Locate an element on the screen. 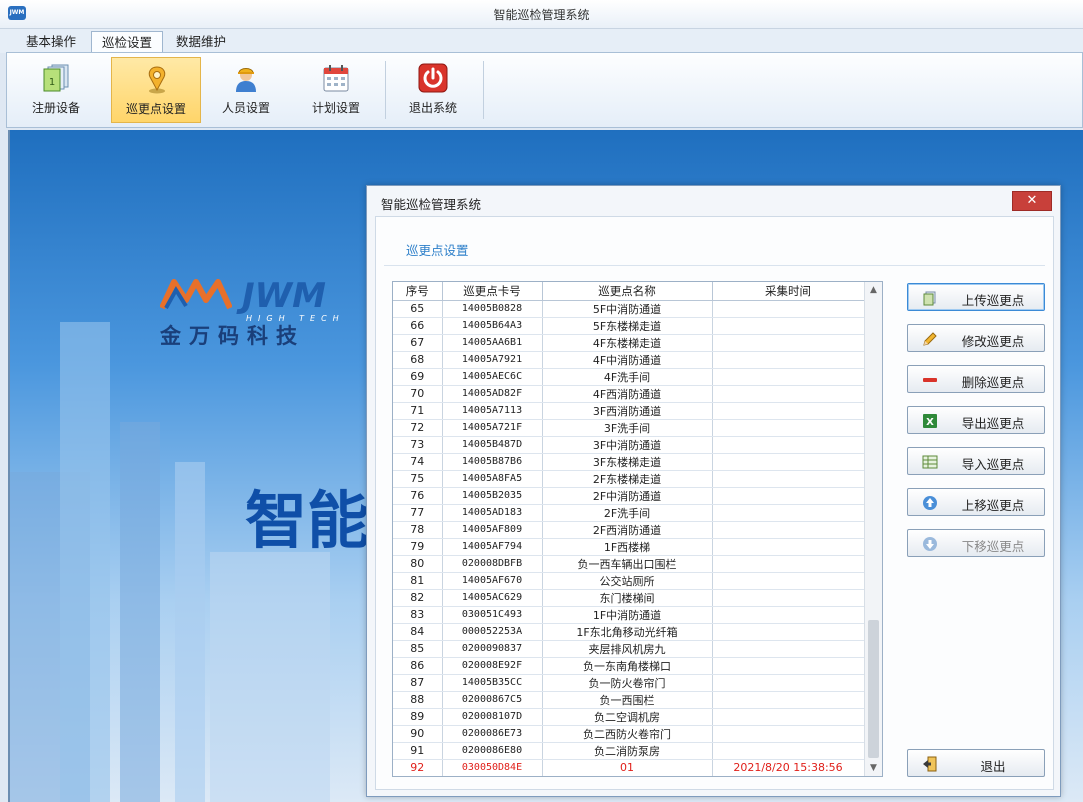  table-row: 91 0200086E80 负二消防泵房 is located at coordinates (629, 751).